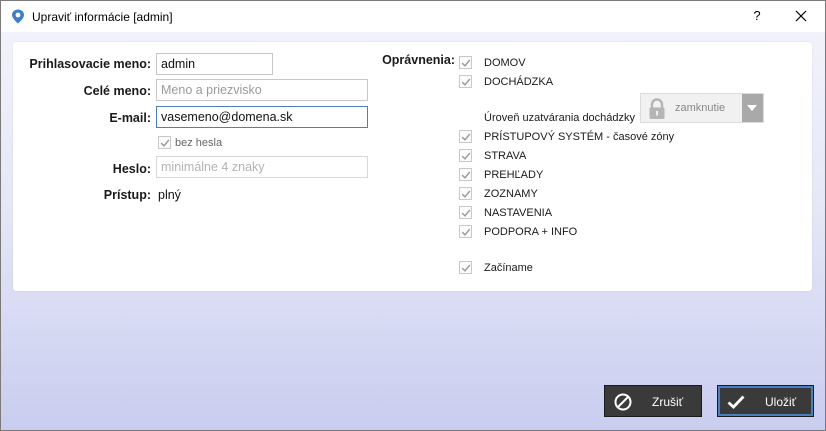 The height and width of the screenshot is (431, 826). I want to click on username-label: Prihlasovacie meno:, so click(90, 64).